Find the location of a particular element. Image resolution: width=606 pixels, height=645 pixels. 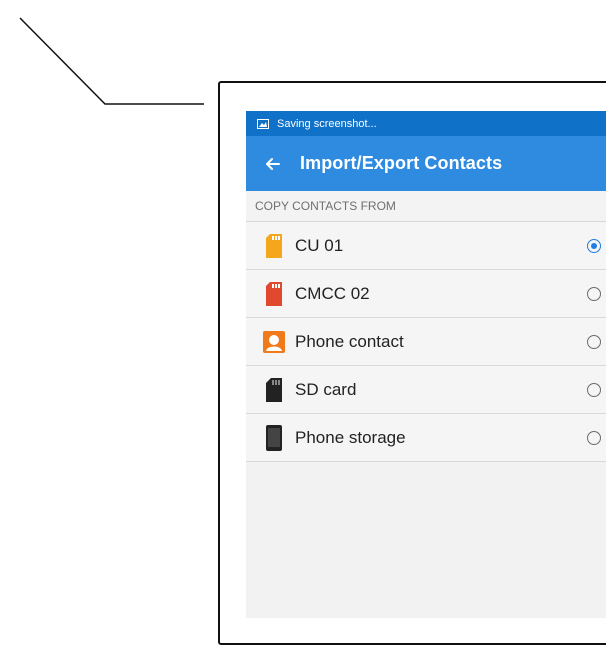

section-header: COPY CONTACTS FROM is located at coordinates (426, 206).